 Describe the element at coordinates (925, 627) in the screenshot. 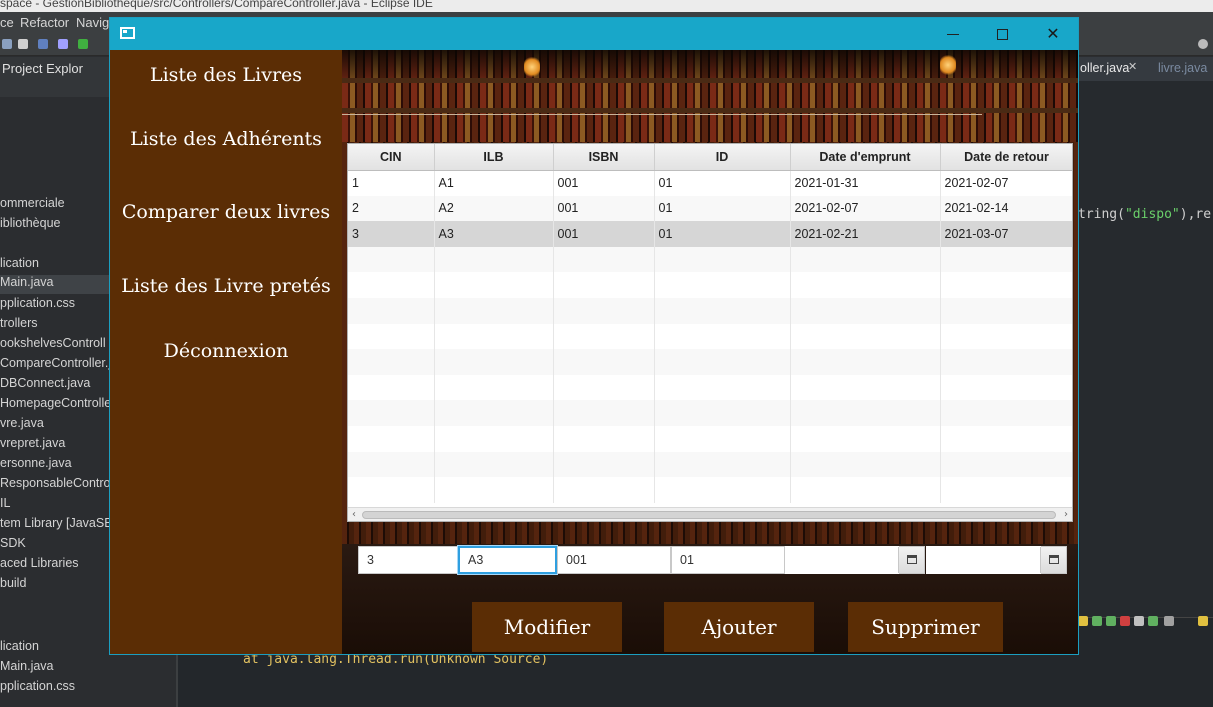

I see `supprimer-button: Supprimer` at that location.